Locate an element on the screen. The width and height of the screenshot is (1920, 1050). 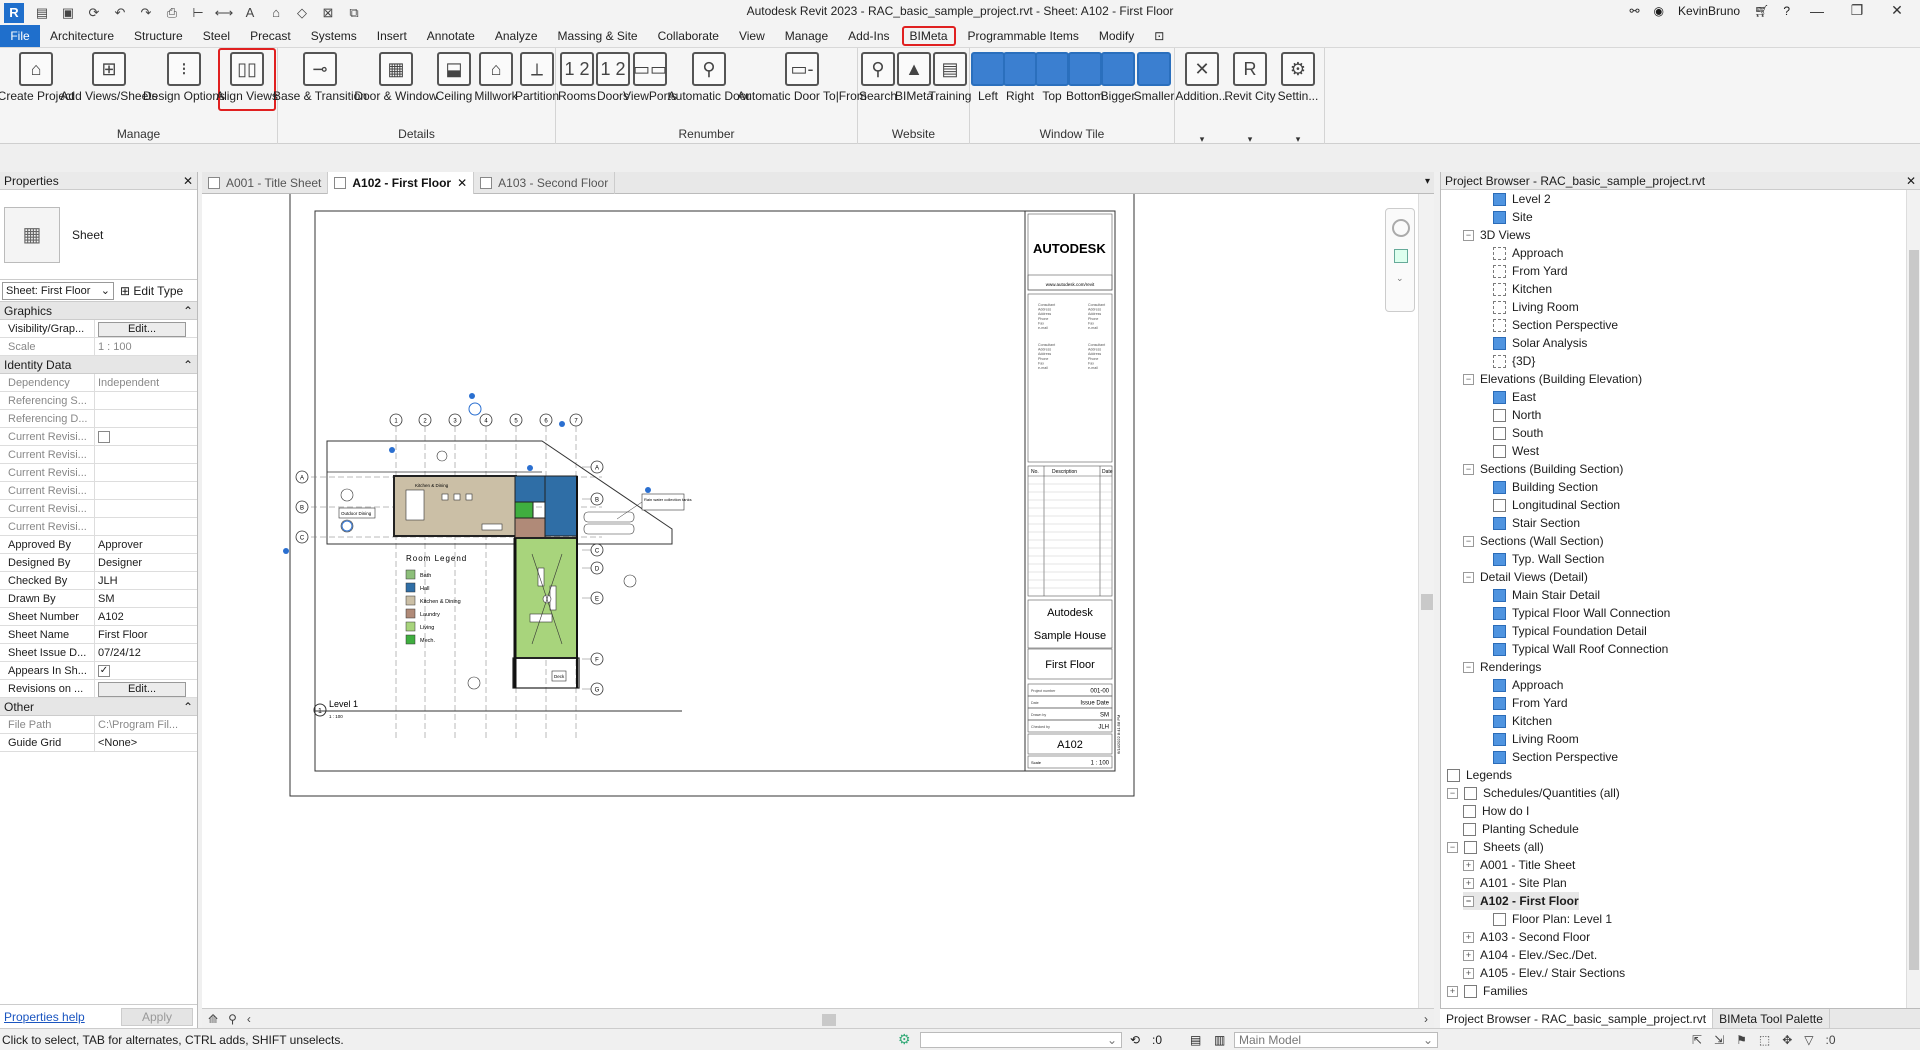
tab-collaborate: Collaborate is located at coordinates (688, 36).